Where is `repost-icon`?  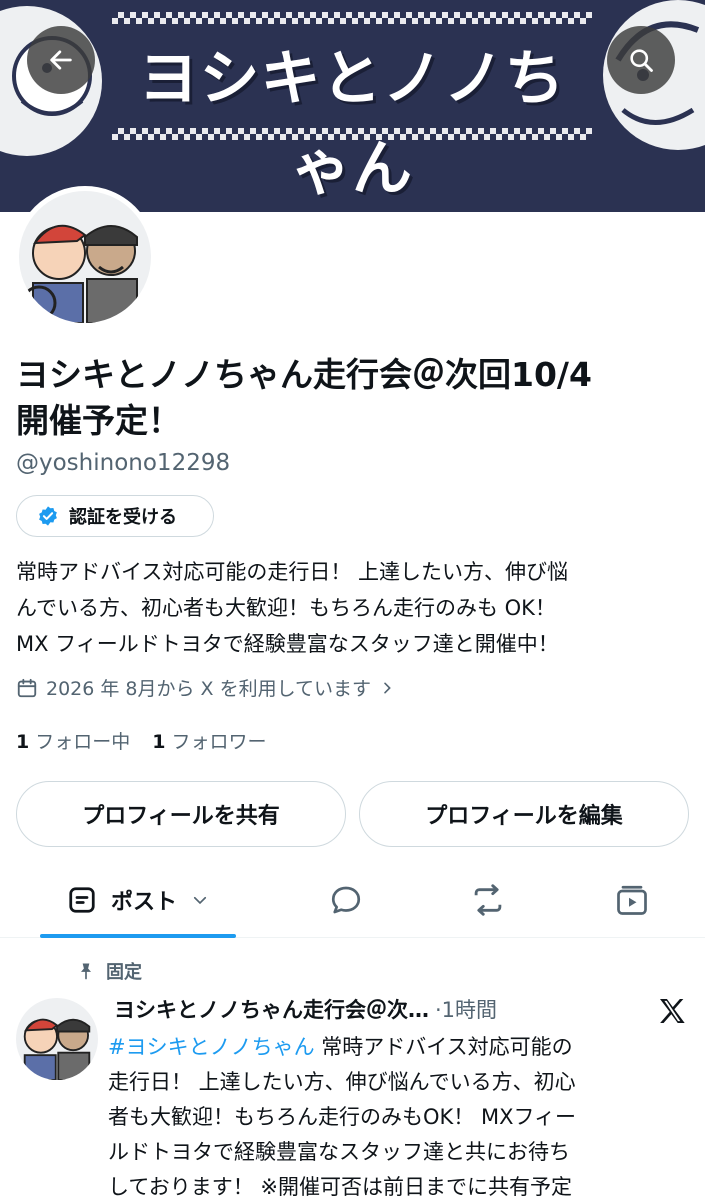 repost-icon is located at coordinates (488, 900).